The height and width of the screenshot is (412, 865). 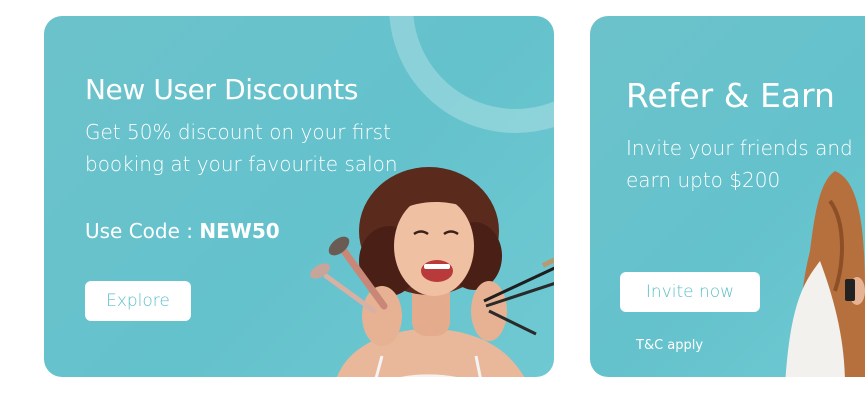 I want to click on woman-with-makeup-brushes-image, so click(x=432, y=272).